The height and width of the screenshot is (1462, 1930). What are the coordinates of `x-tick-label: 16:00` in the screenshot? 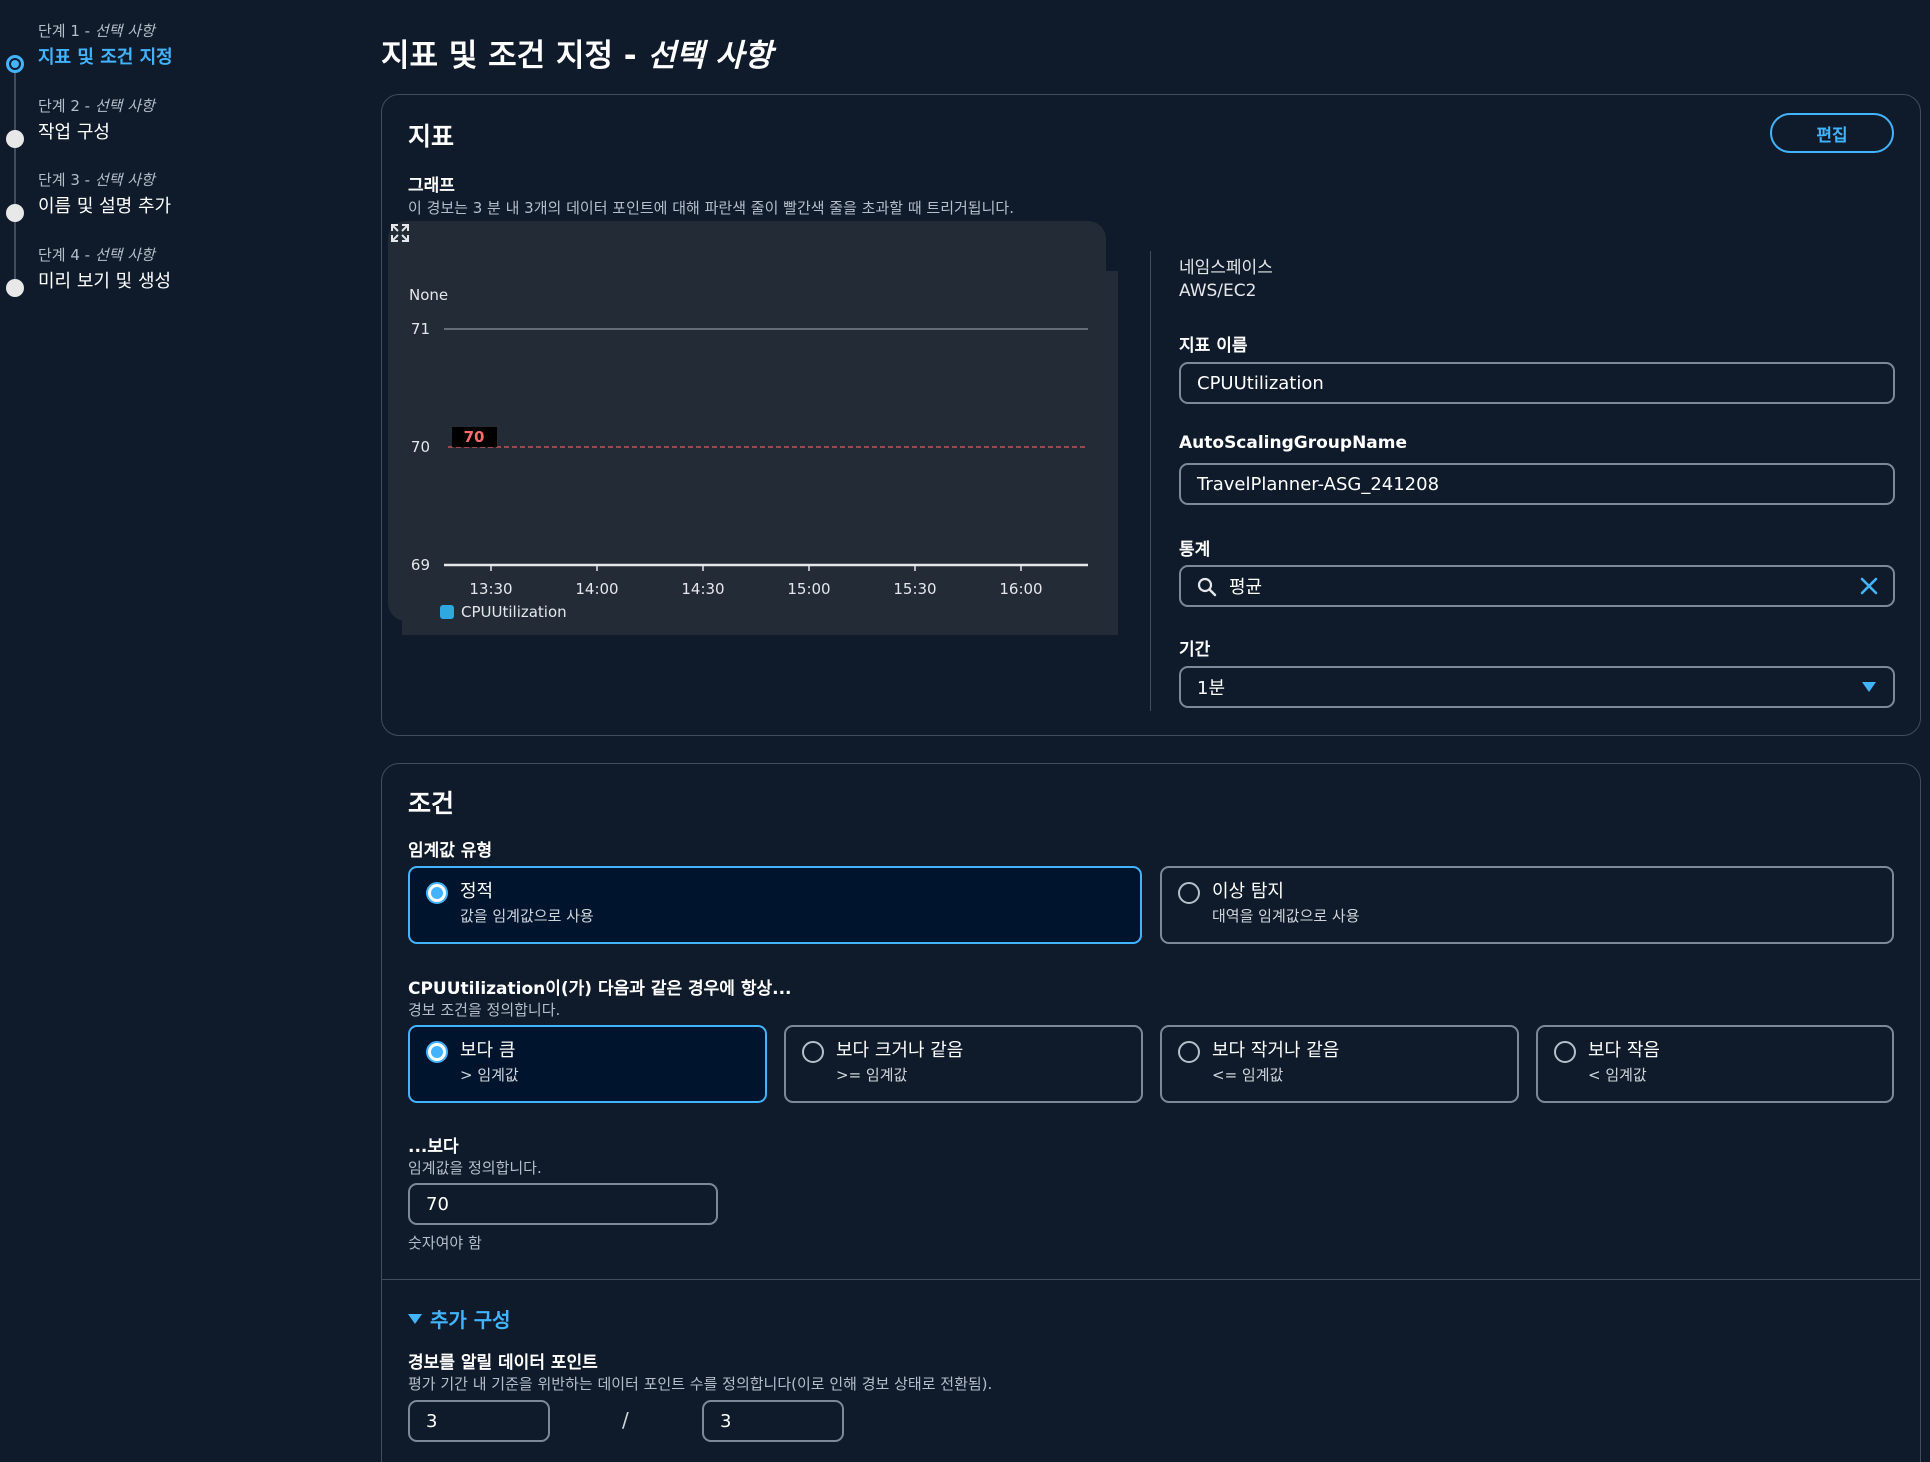 It's located at (1020, 589).